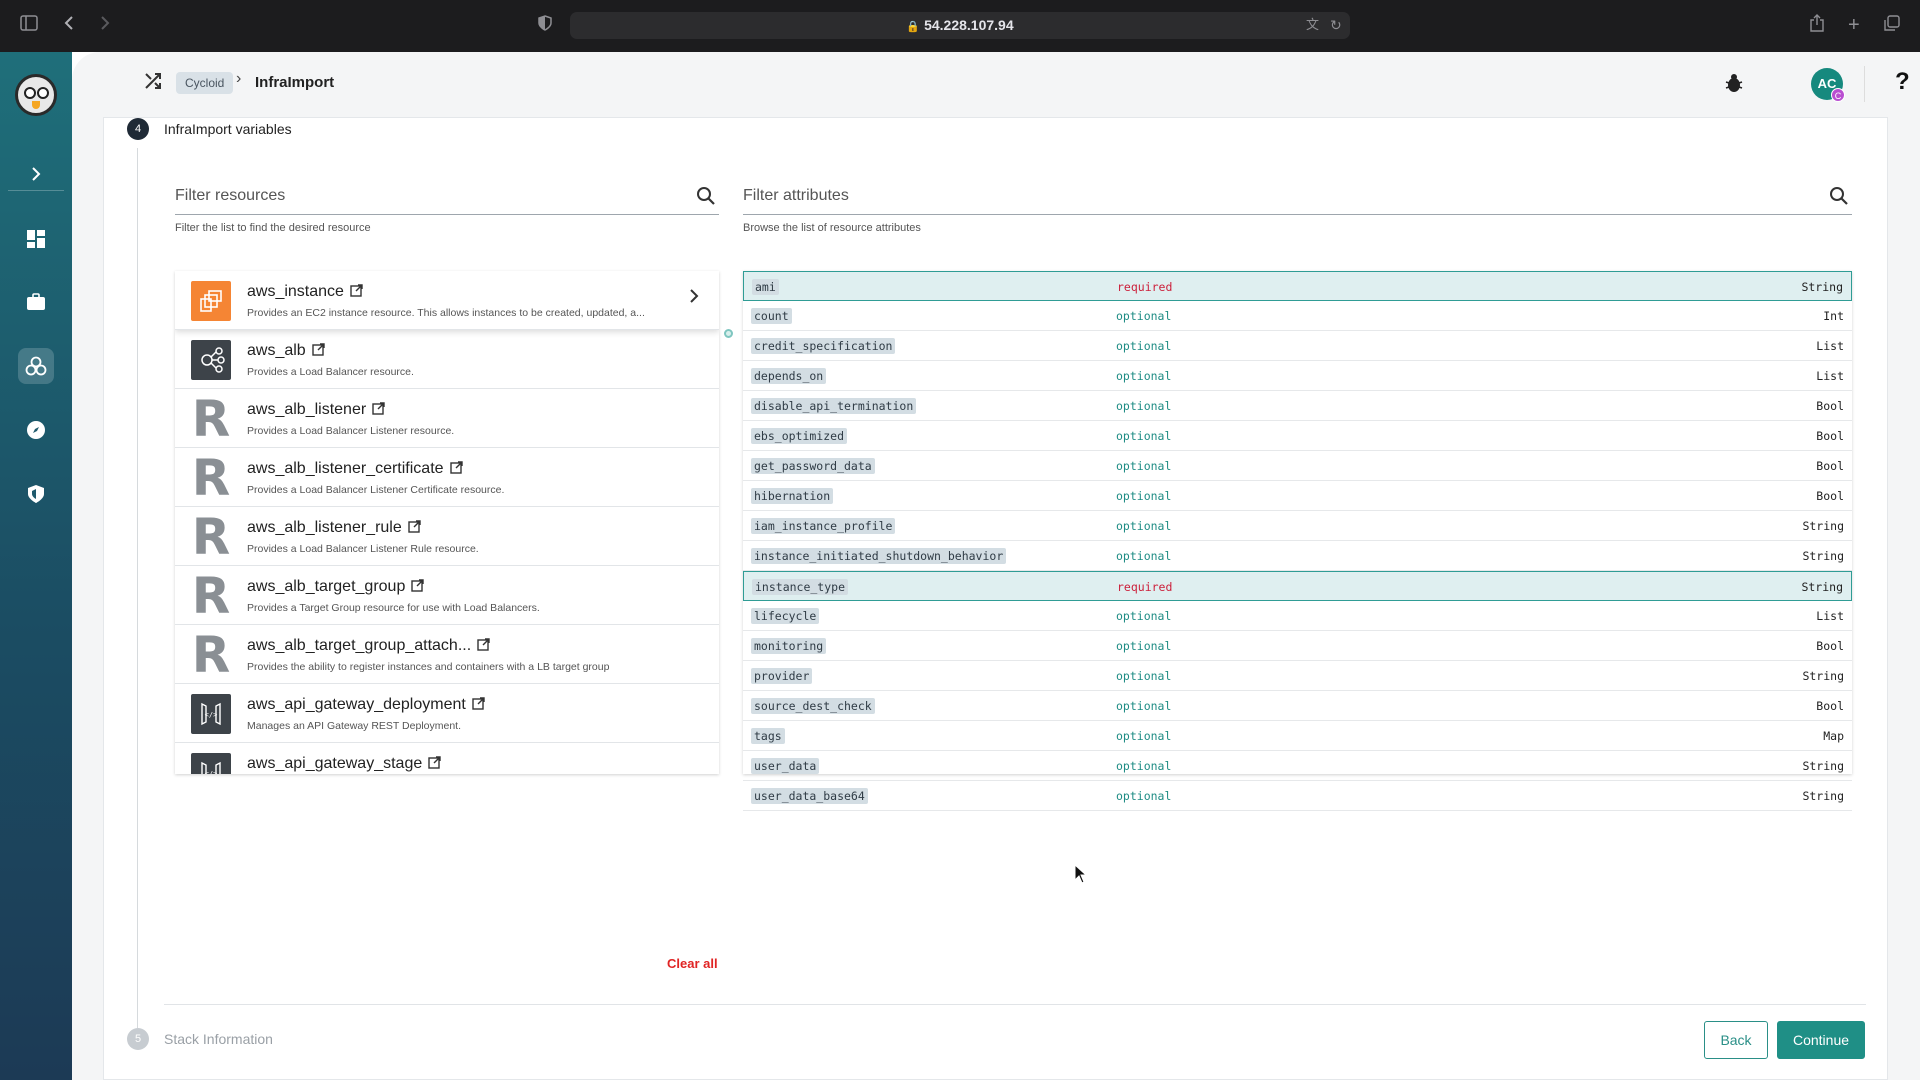 The width and height of the screenshot is (1920, 1080). Describe the element at coordinates (1297, 286) in the screenshot. I see `attribute-row: ami required String` at that location.